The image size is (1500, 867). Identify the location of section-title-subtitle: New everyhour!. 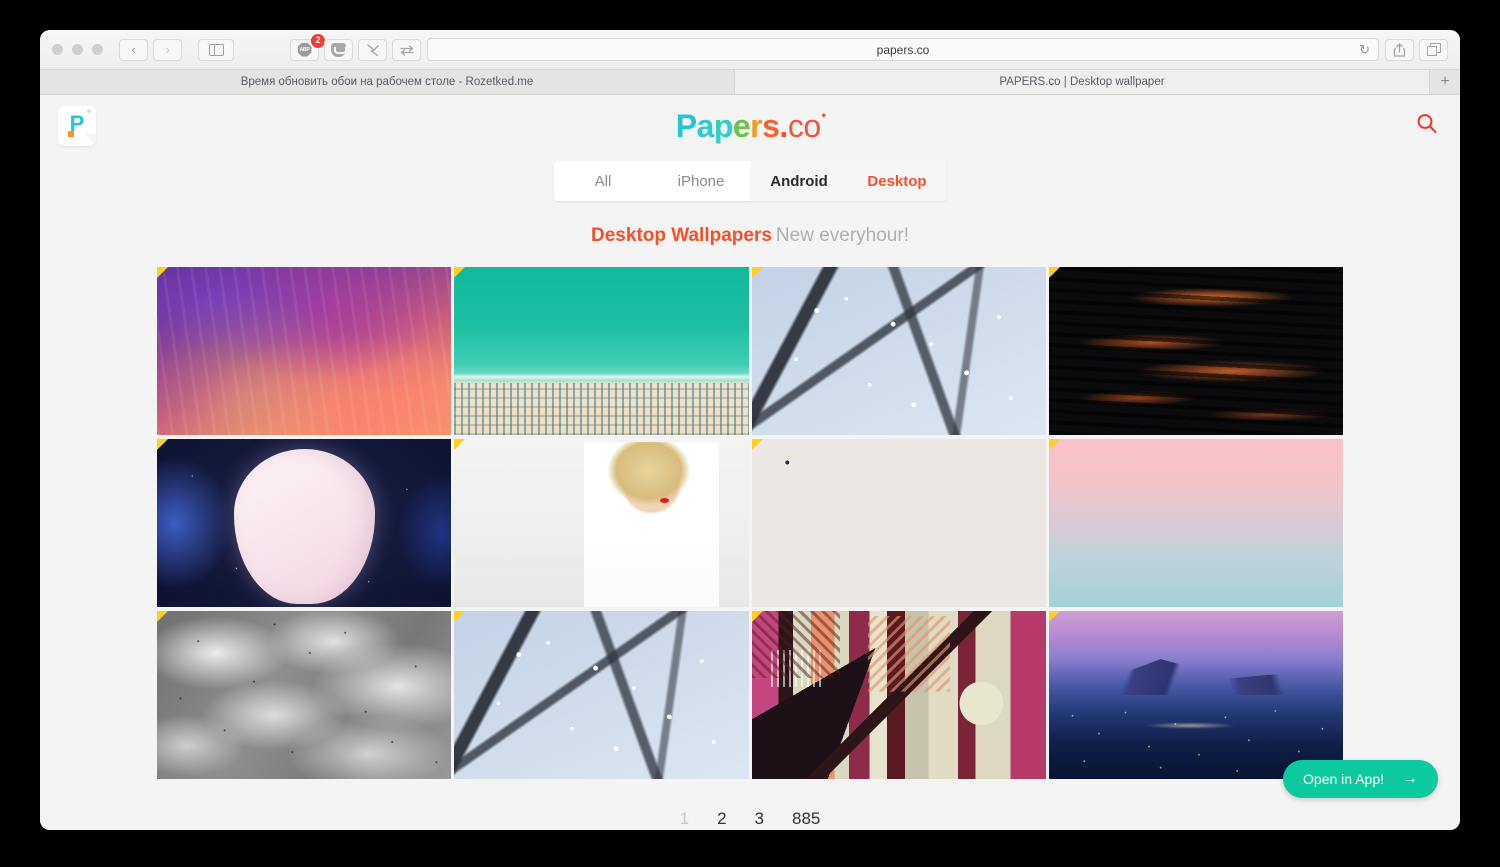
(842, 235).